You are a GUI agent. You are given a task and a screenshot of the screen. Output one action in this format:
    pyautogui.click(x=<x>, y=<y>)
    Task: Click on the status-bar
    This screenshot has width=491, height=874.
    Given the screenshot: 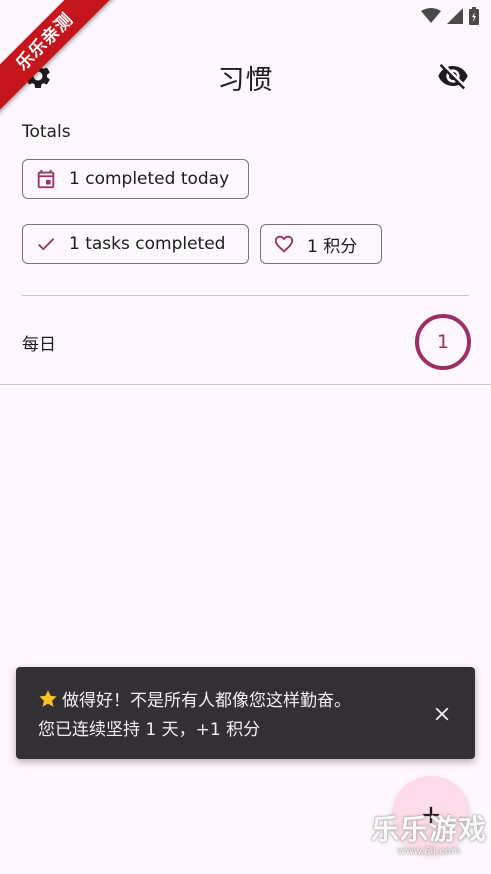 What is the action you would take?
    pyautogui.click(x=245, y=15)
    